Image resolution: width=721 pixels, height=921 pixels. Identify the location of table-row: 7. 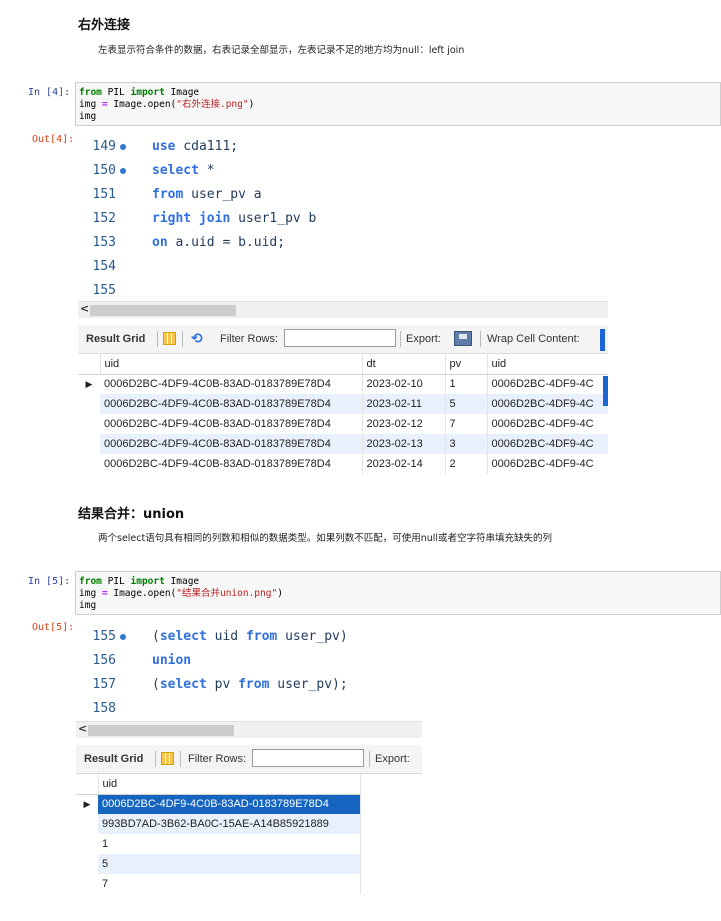
(218, 884).